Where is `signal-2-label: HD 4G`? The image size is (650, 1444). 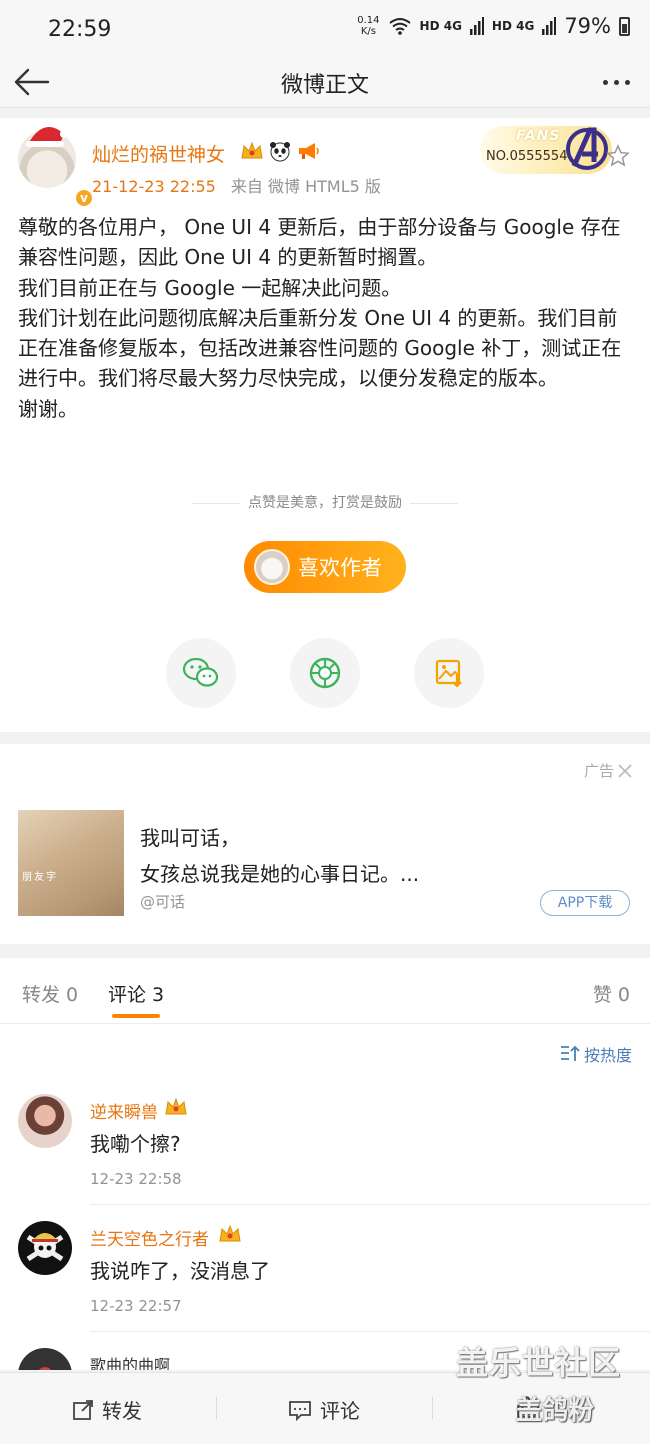 signal-2-label: HD 4G is located at coordinates (513, 26).